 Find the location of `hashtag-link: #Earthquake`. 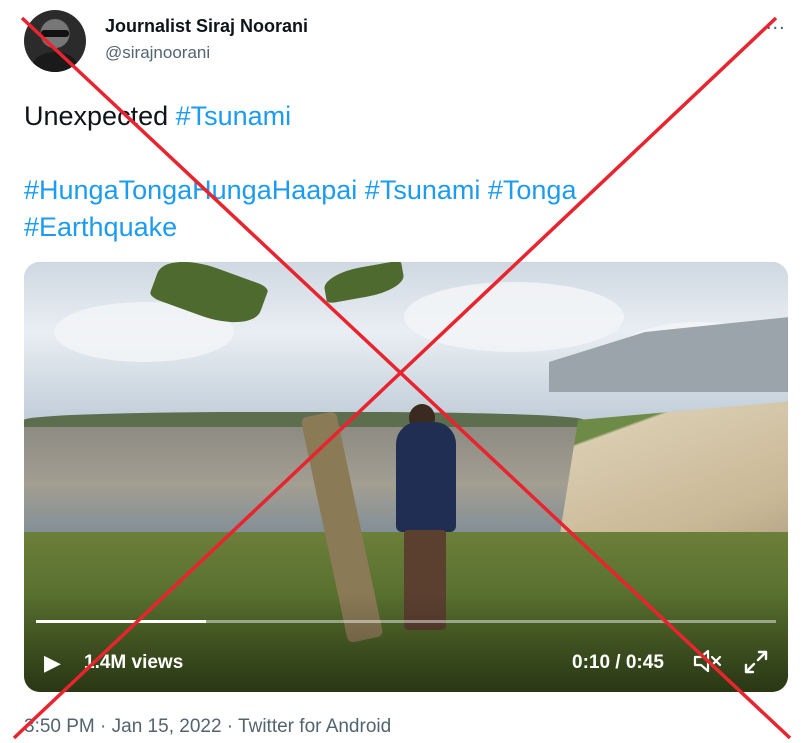

hashtag-link: #Earthquake is located at coordinates (100, 227).